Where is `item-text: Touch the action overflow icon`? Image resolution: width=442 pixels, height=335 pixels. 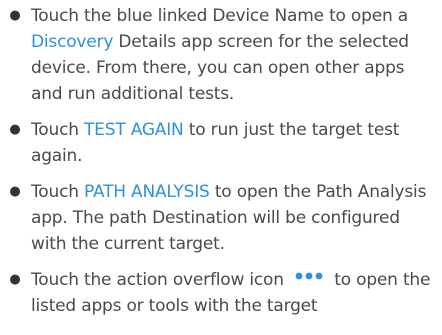
item-text: Touch the action overflow icon is located at coordinates (157, 280).